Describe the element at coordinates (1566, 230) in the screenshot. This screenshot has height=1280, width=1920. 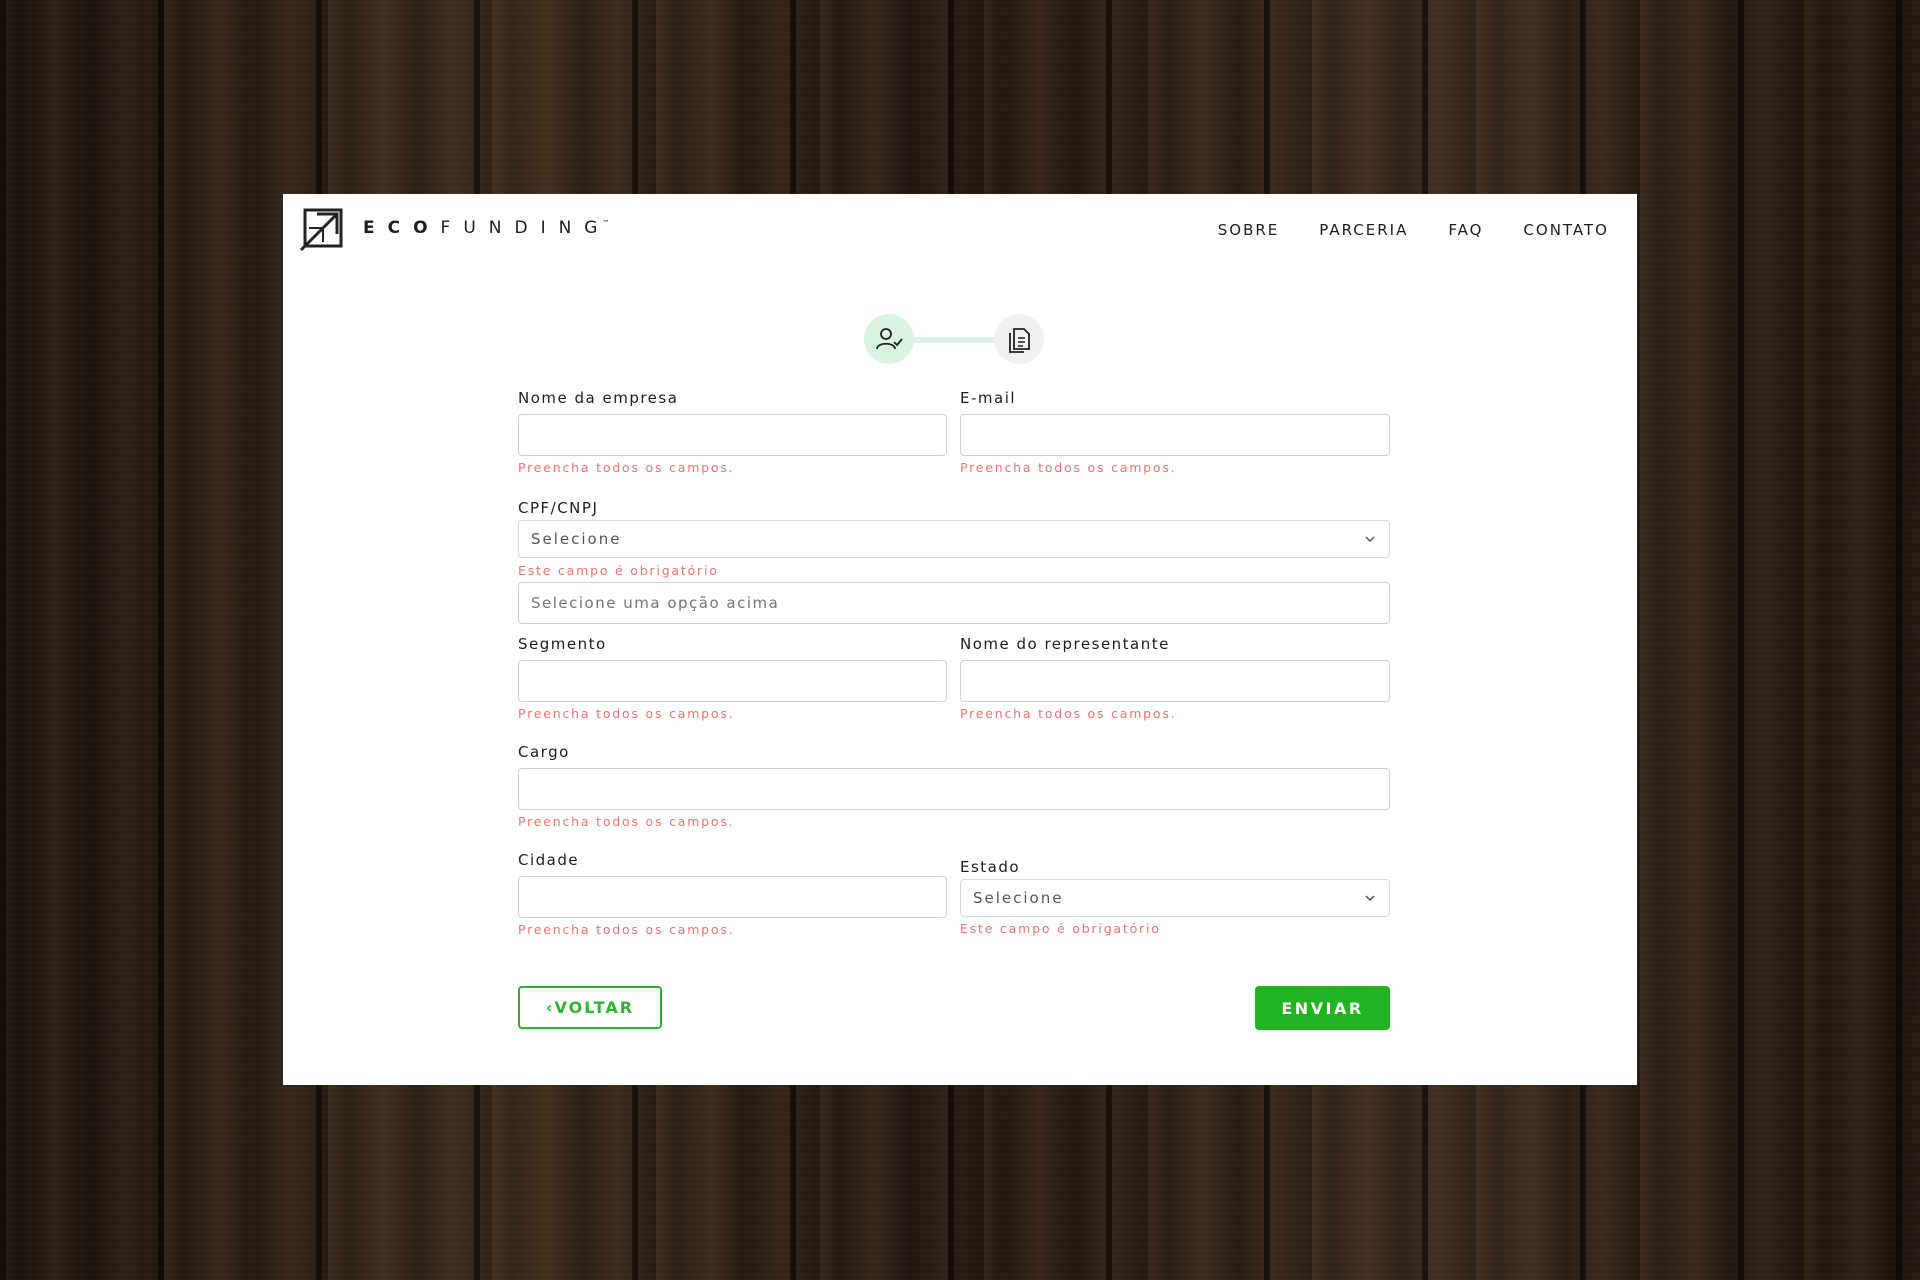
I see `nav-contato: CONTATO` at that location.